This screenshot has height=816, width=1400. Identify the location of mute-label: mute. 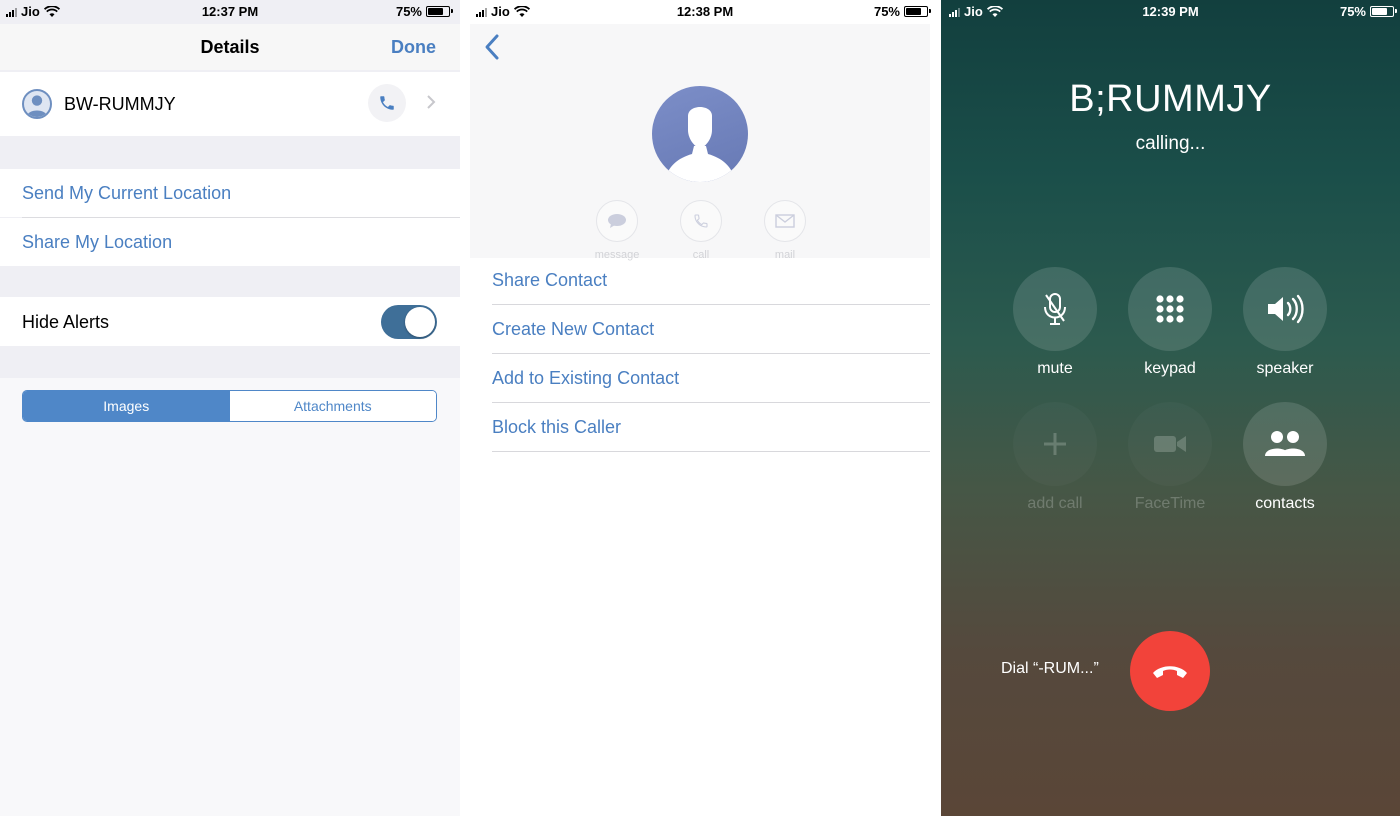
(1055, 368).